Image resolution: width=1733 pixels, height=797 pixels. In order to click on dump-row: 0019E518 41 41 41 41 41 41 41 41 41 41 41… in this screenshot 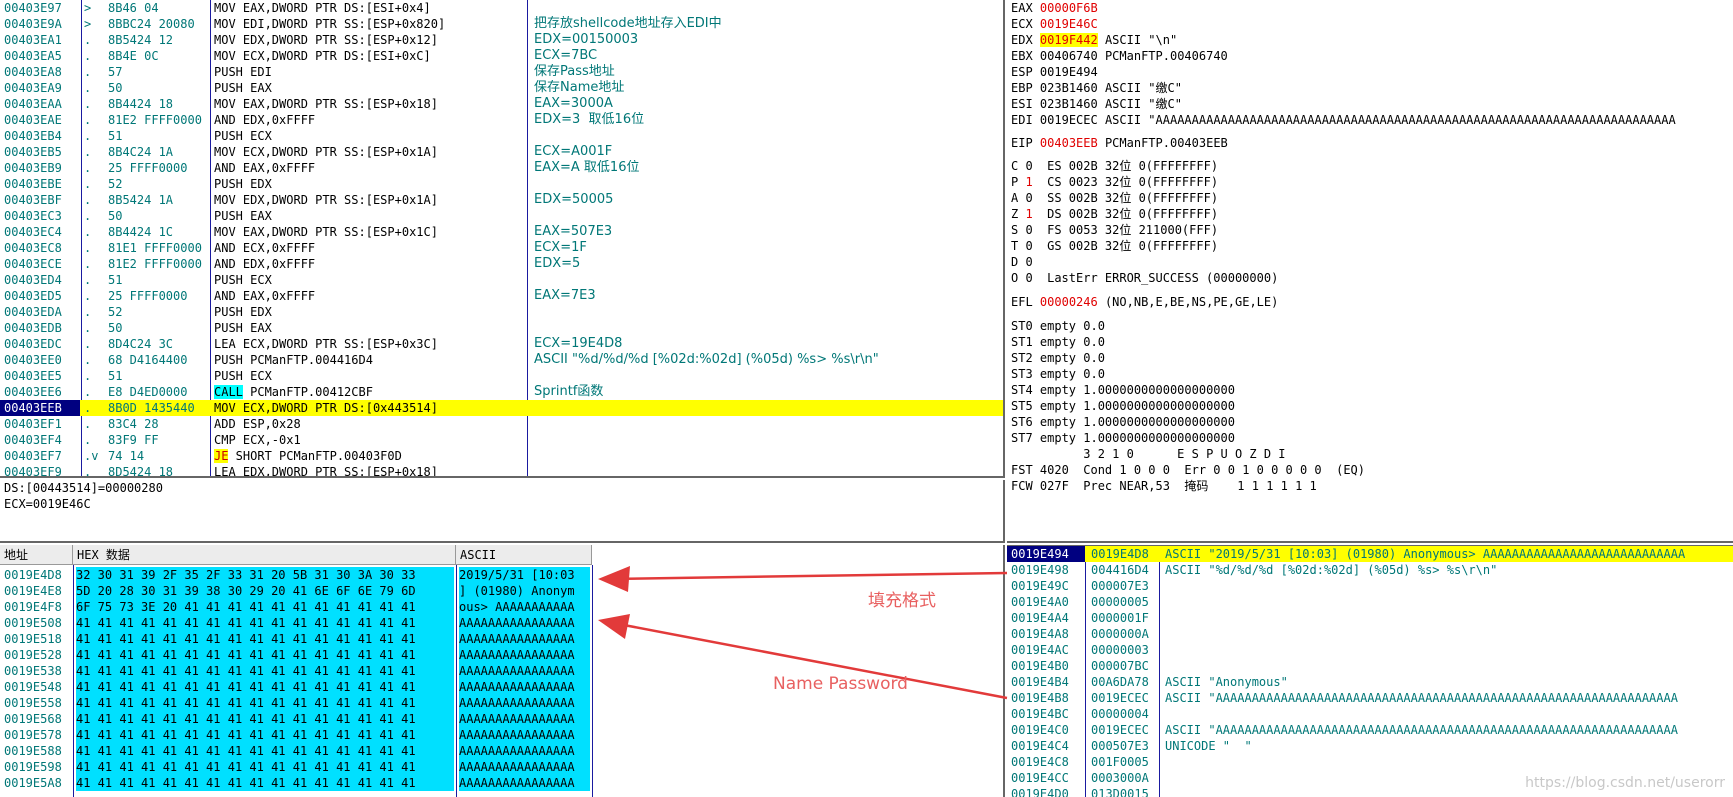, I will do `click(501, 639)`.